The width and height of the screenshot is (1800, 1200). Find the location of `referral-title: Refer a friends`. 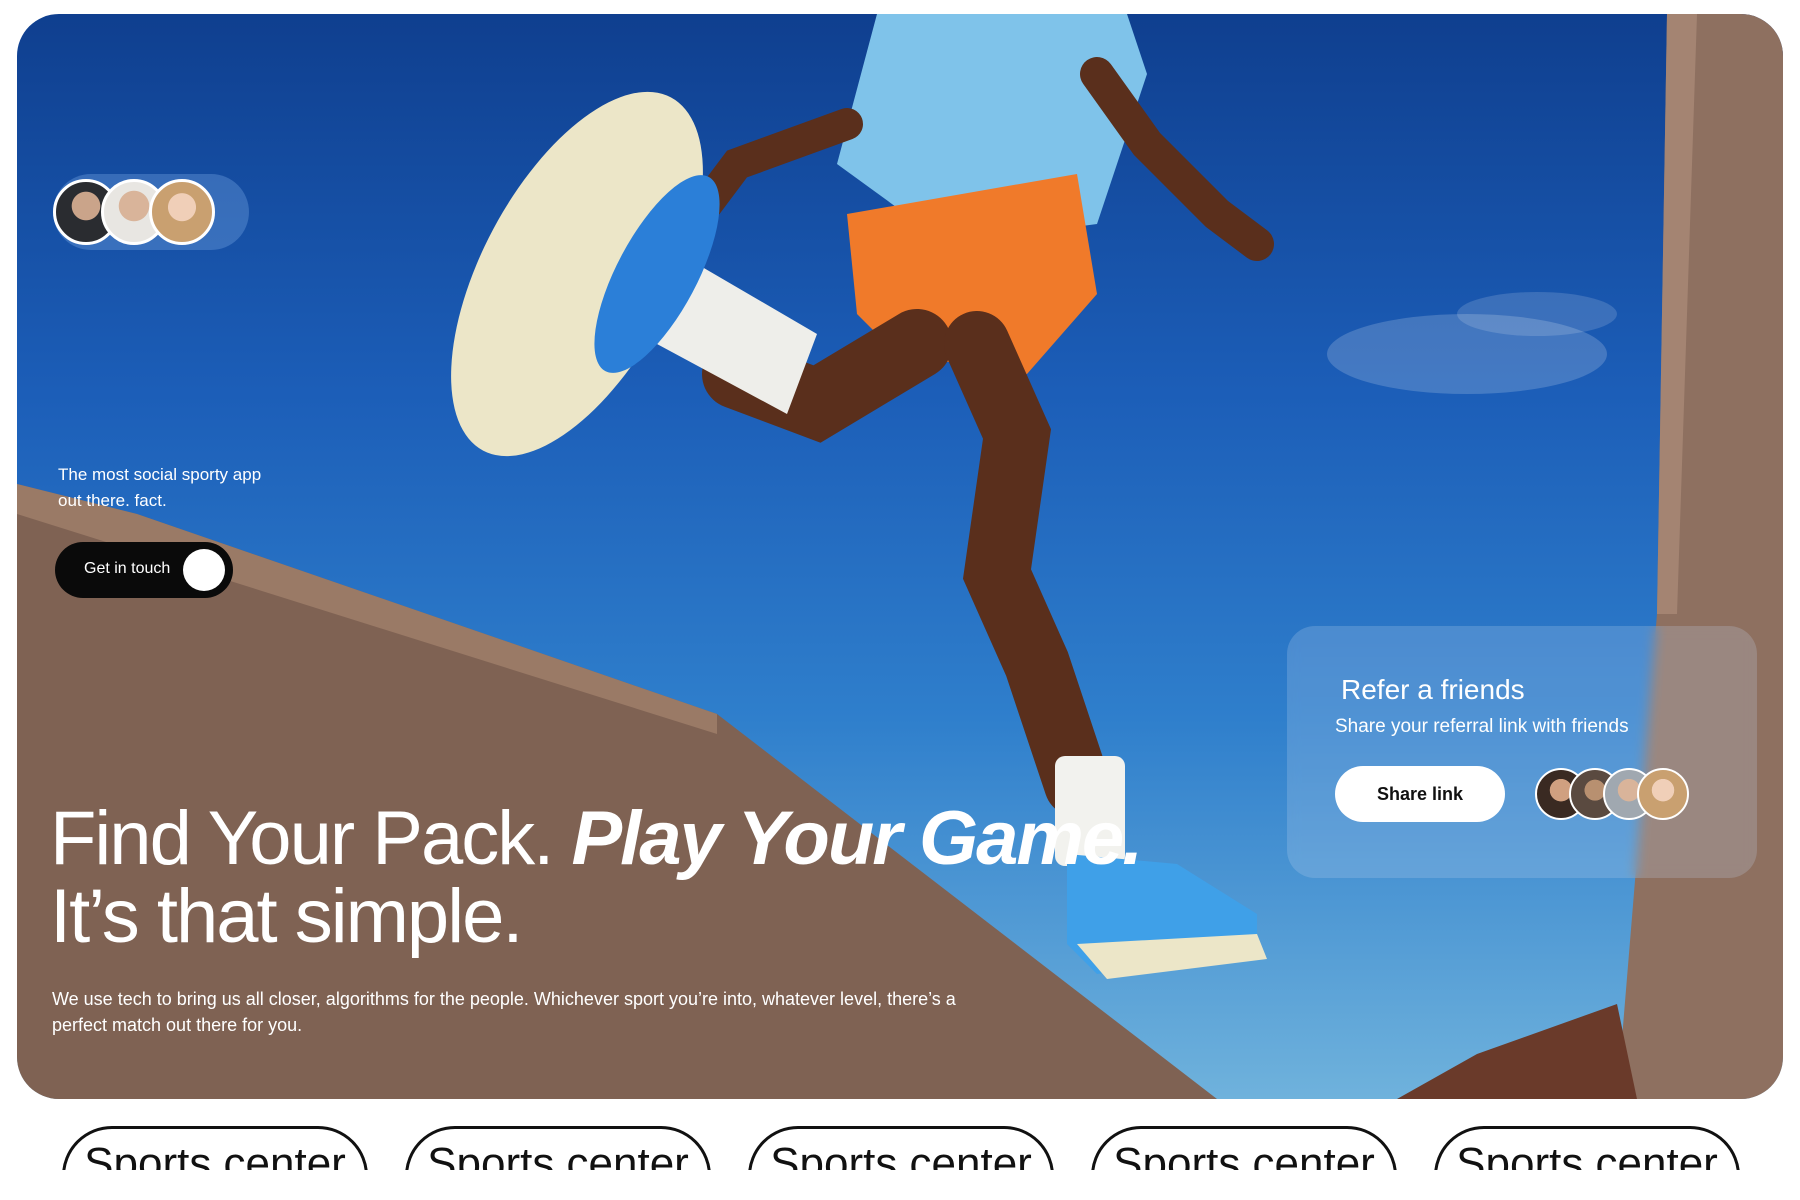

referral-title: Refer a friends is located at coordinates (1433, 689).